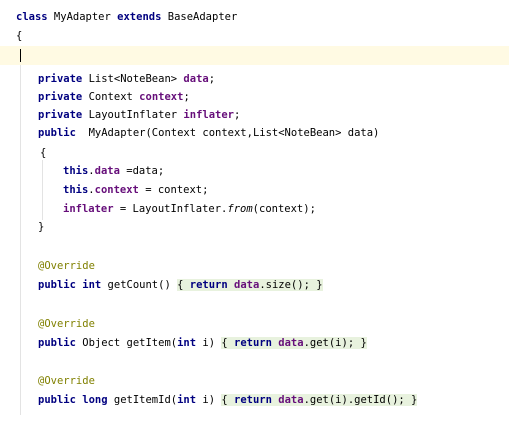 The height and width of the screenshot is (428, 509). I want to click on keyword-extends: extends, so click(139, 17).